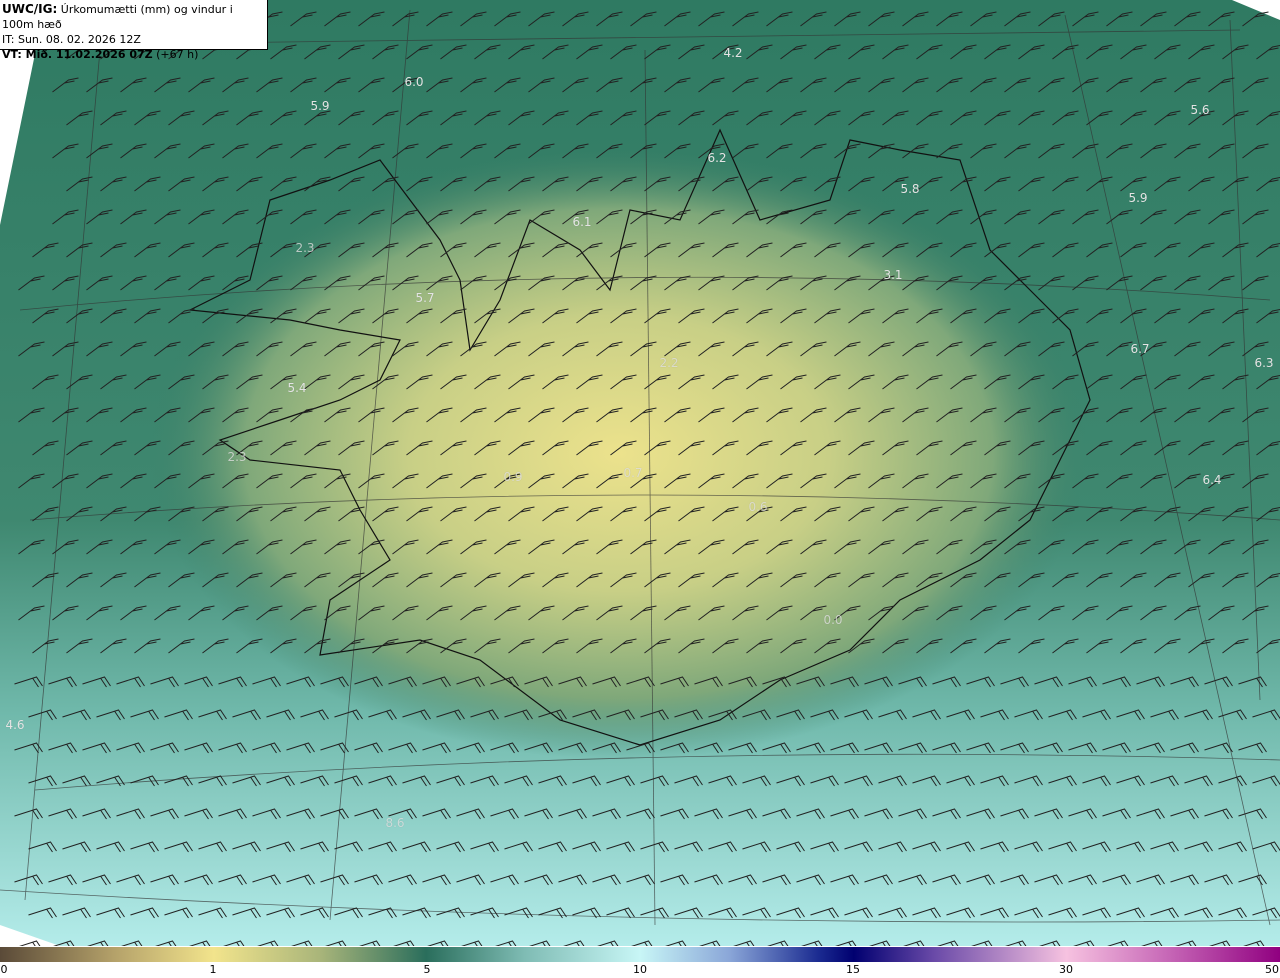 The image size is (1280, 978). I want to click on value-label: 4.2, so click(733, 53).